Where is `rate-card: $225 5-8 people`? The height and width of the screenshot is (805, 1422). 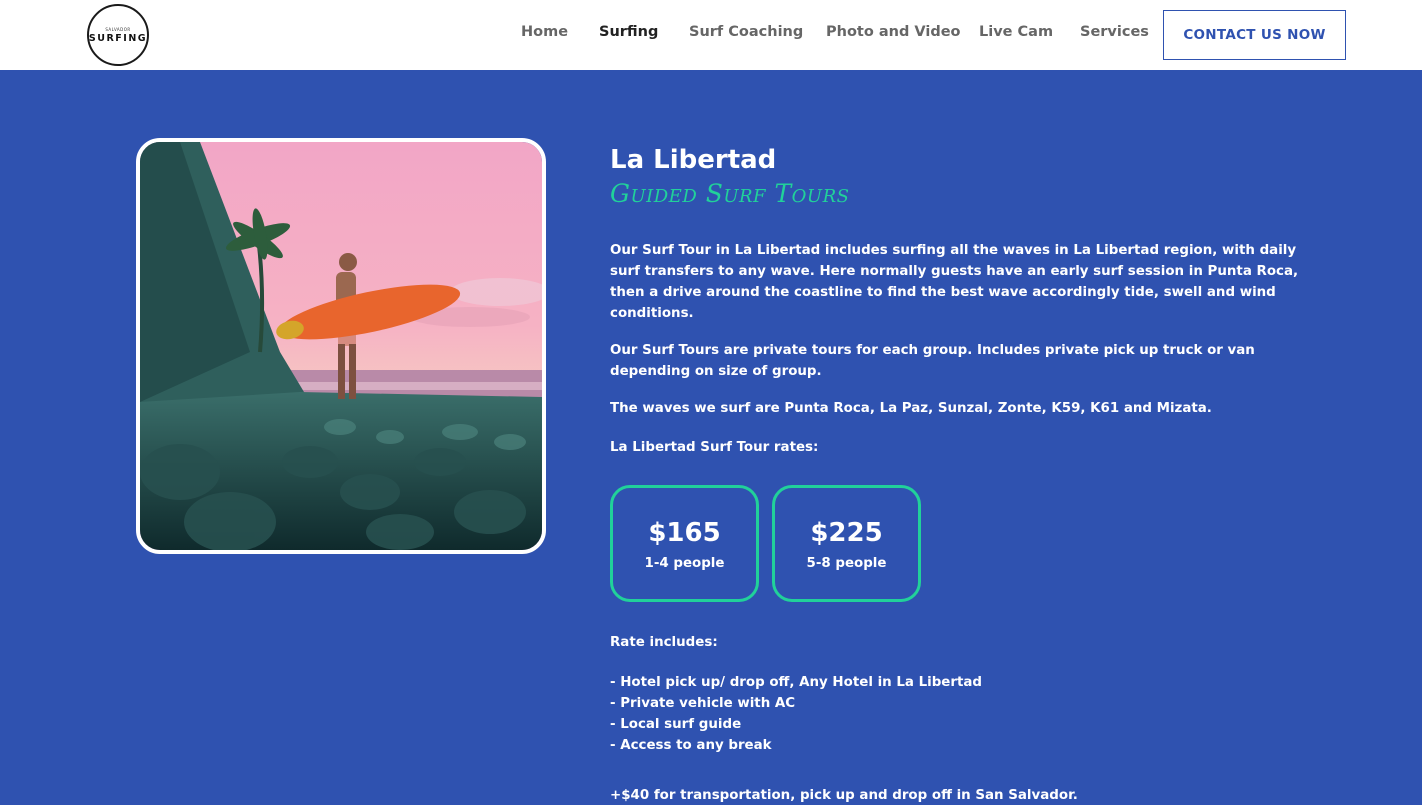 rate-card: $225 5-8 people is located at coordinates (846, 543).